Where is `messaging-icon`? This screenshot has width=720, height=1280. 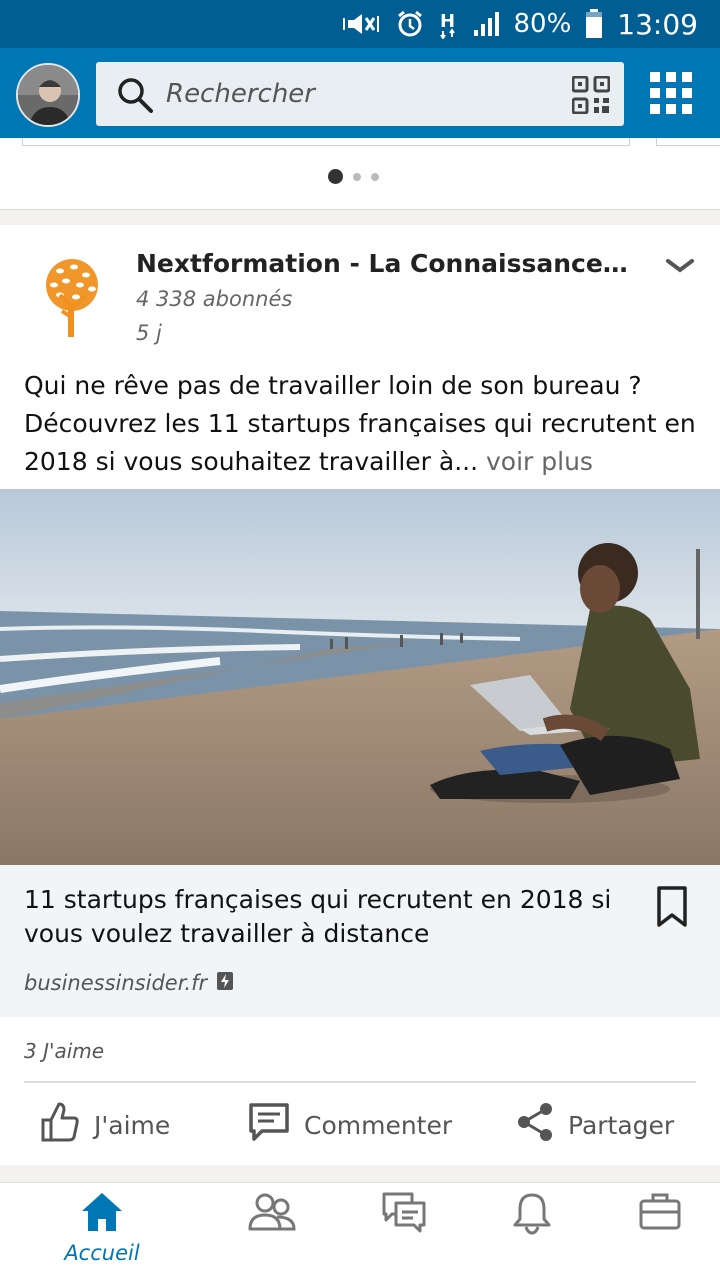 messaging-icon is located at coordinates (404, 1215).